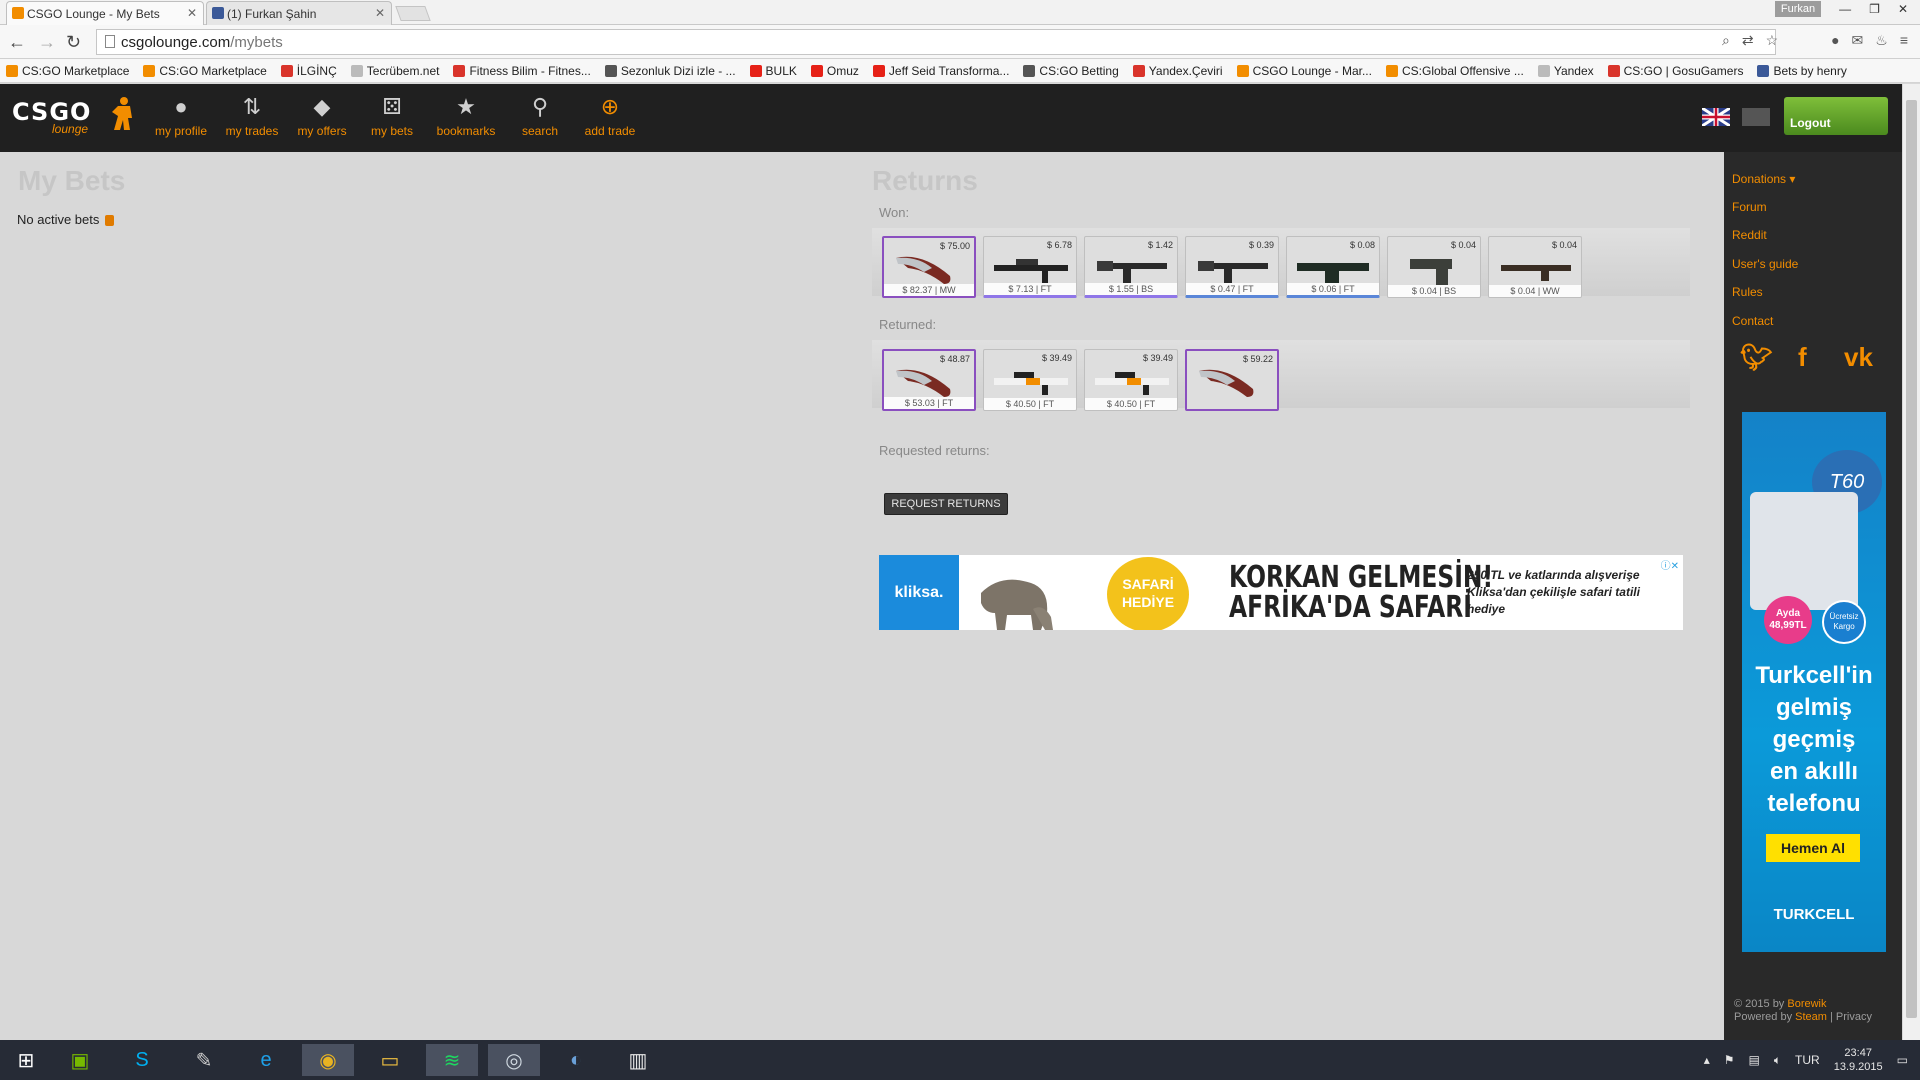 Image resolution: width=1920 pixels, height=1080 pixels. I want to click on close-window-icon: ✕, so click(1903, 9).